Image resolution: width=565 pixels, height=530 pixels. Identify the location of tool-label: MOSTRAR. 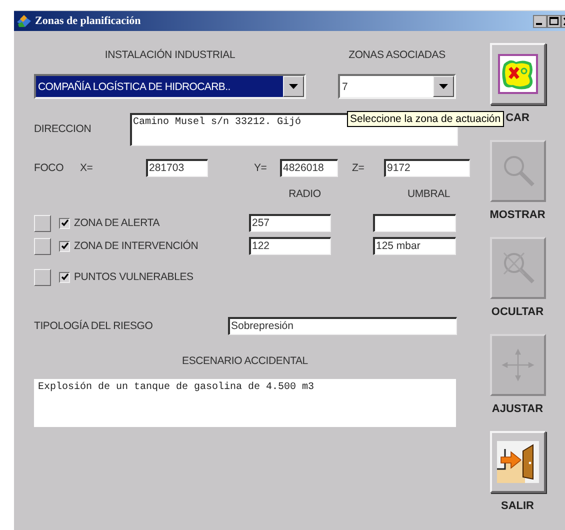
(518, 215).